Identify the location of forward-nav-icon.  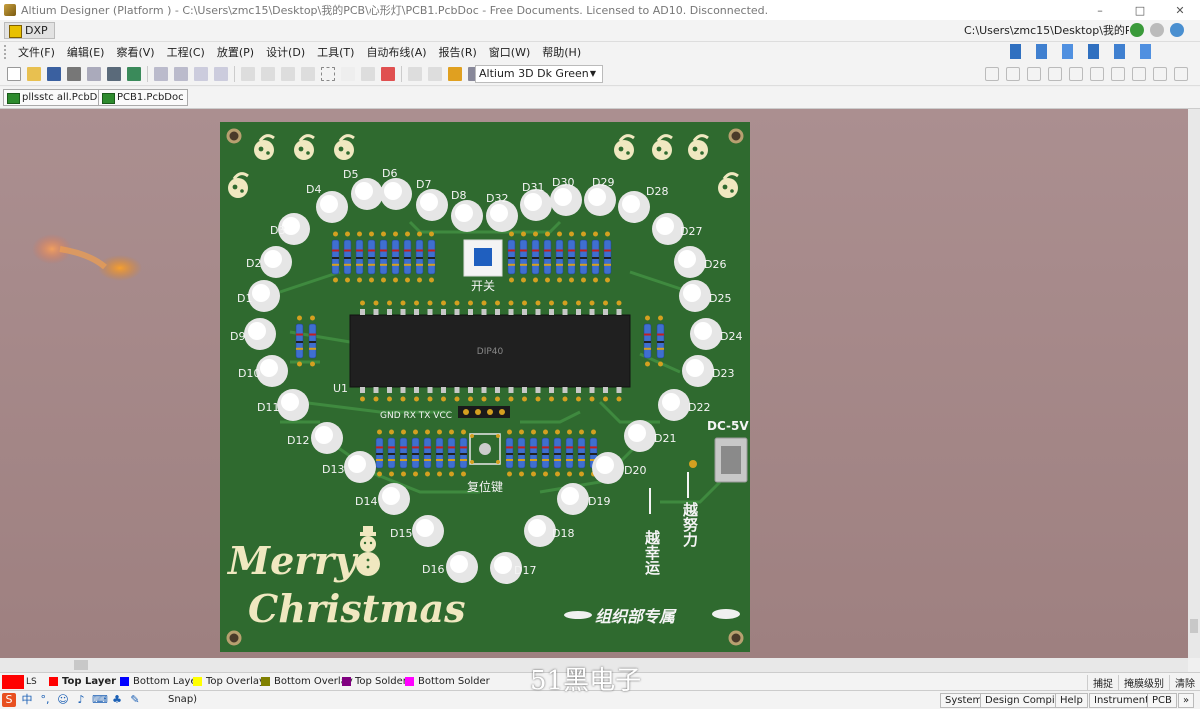
(1137, 30).